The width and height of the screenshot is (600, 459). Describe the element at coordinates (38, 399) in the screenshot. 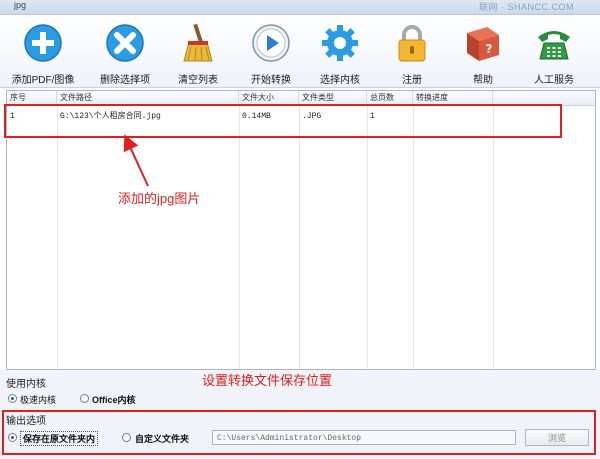

I see `fast-kernel-label: 极速内核` at that location.